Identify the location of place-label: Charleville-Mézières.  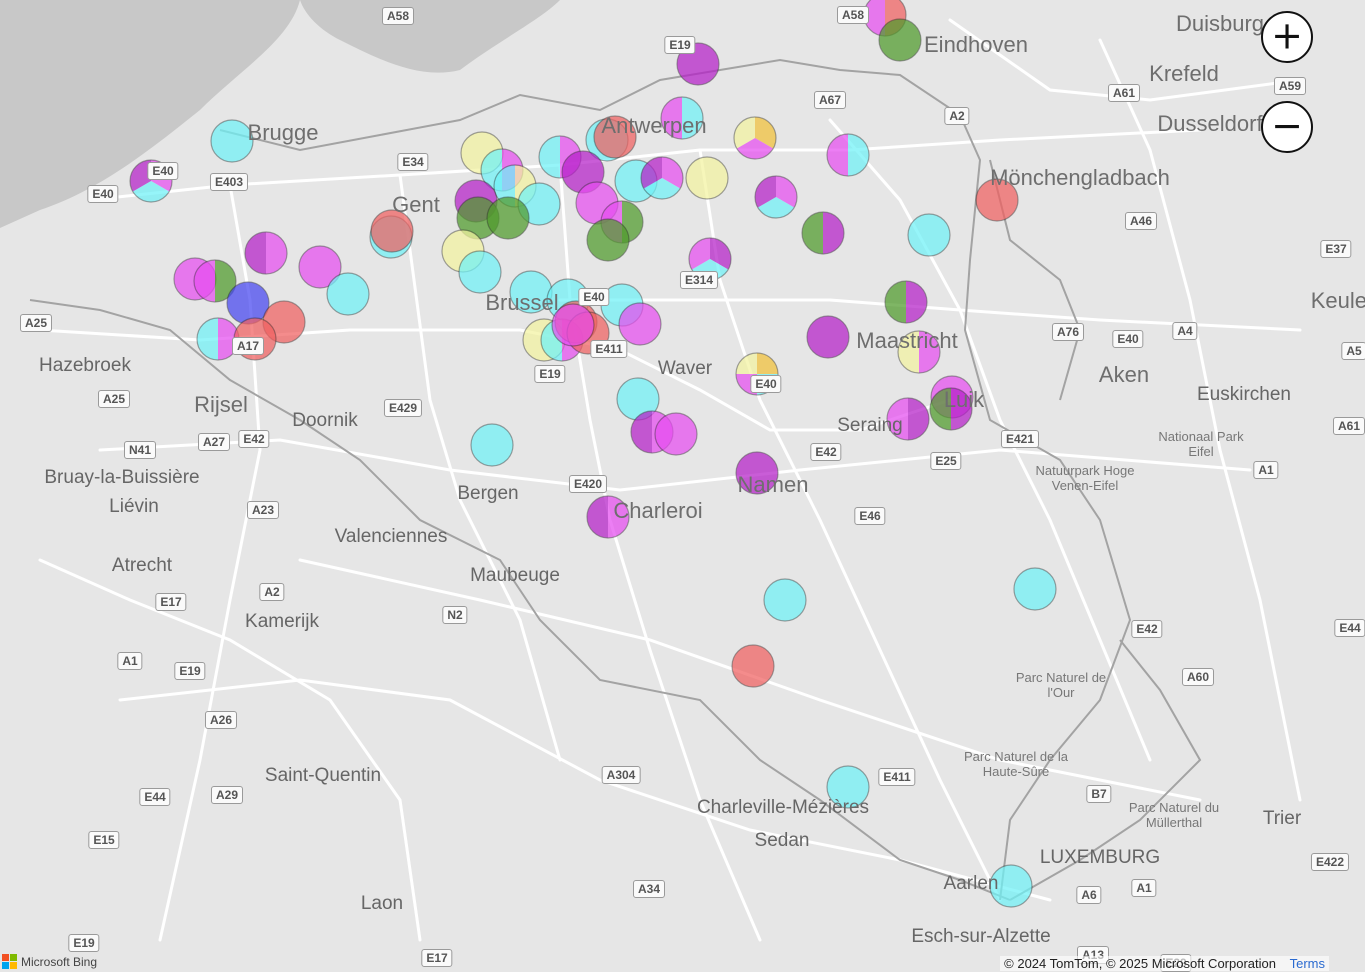
(783, 807).